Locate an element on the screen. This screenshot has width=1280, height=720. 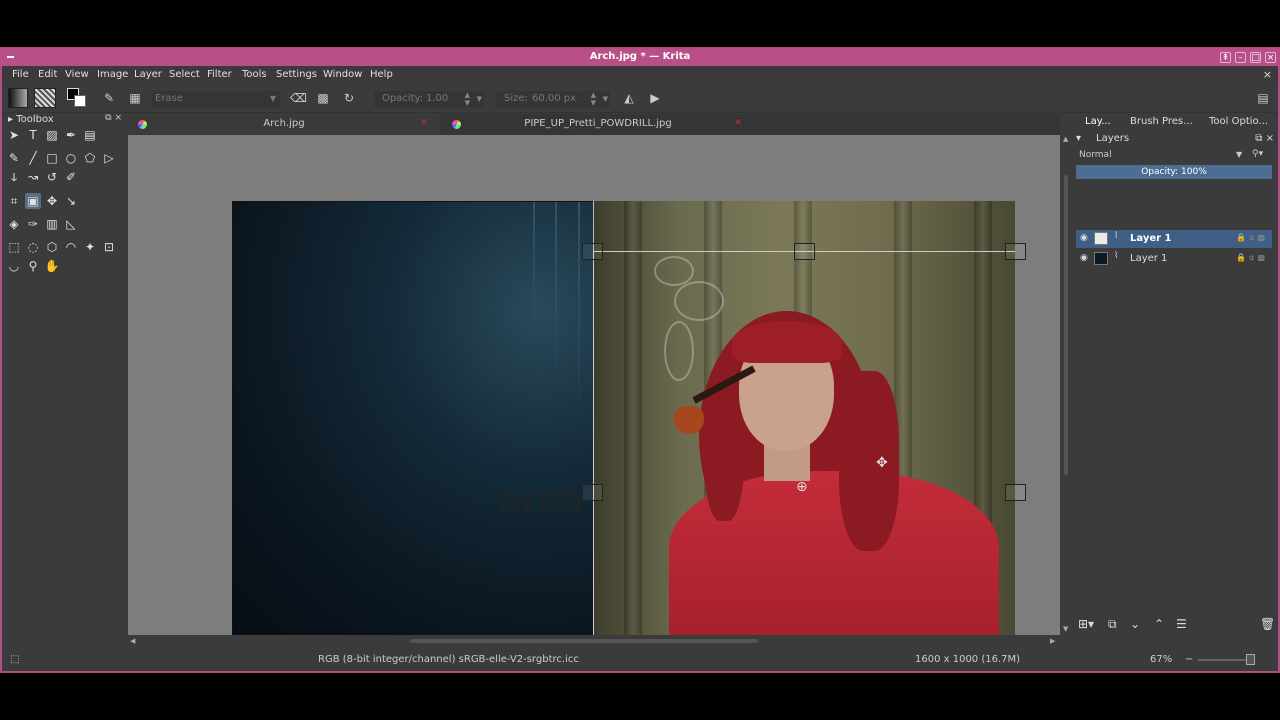
minimize-icon: – is located at coordinates (1240, 57).